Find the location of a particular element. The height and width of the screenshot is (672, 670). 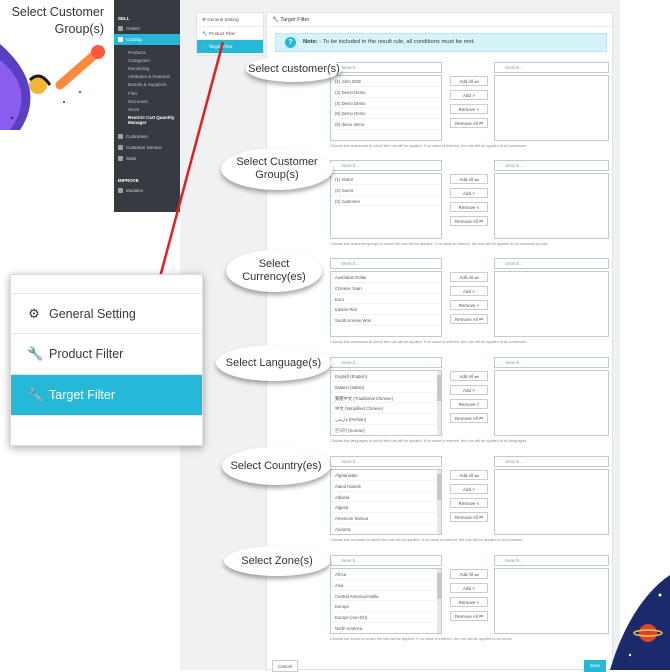

list-item: Australian Dollar is located at coordinates (386, 277).